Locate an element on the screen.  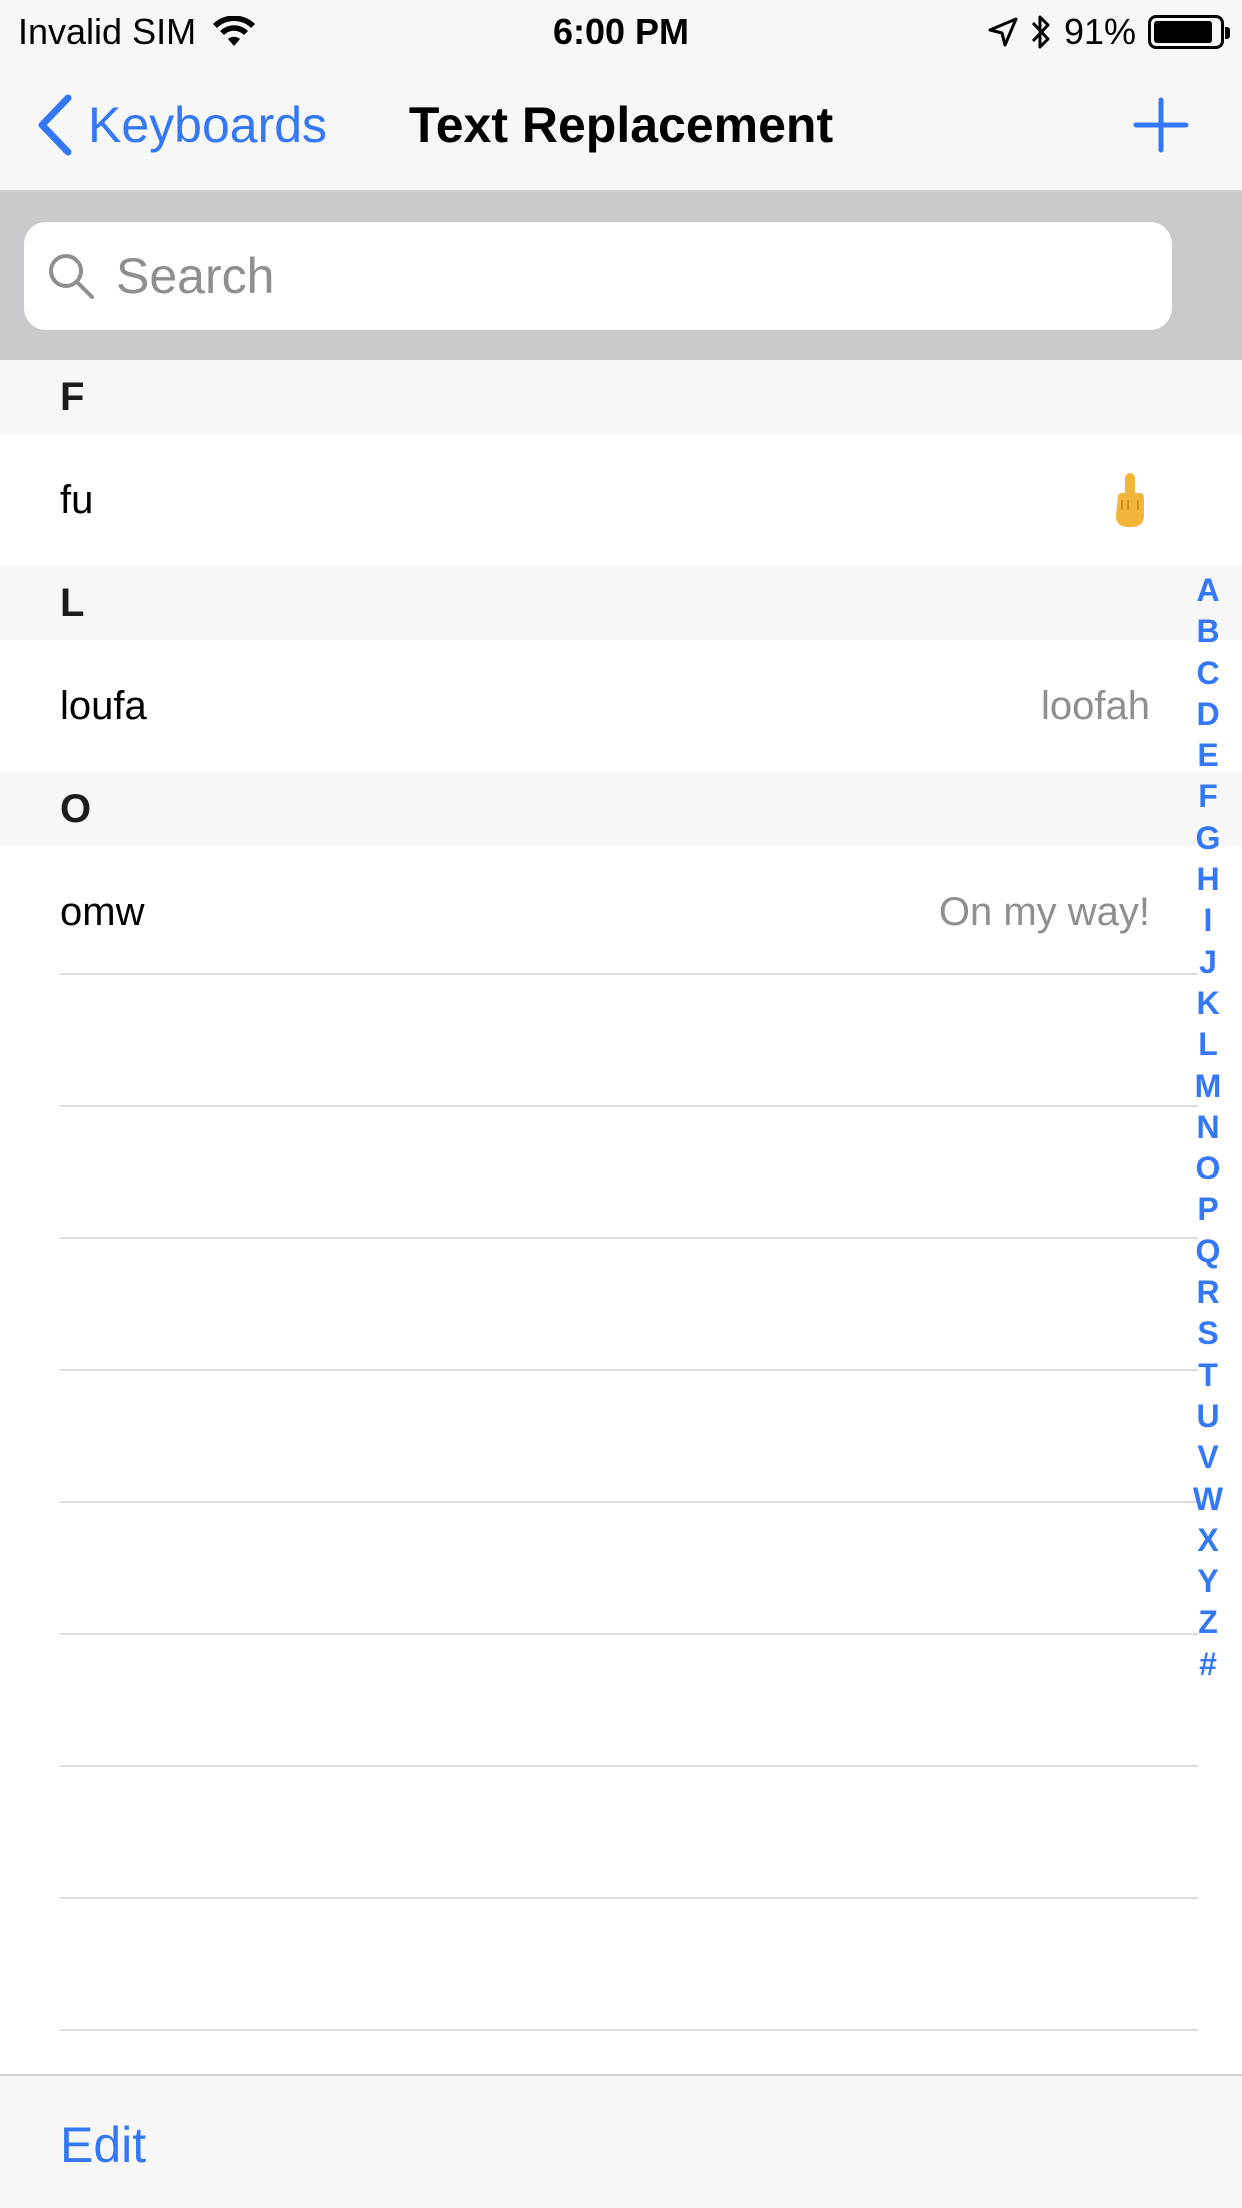
section-header-f: F is located at coordinates (621, 397).